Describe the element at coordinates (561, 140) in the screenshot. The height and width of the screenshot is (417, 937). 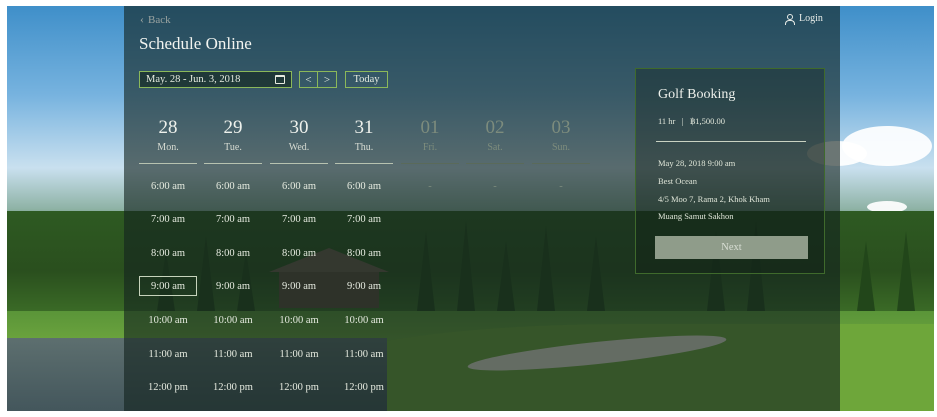
I see `day-header-03: 03 Sun.` at that location.